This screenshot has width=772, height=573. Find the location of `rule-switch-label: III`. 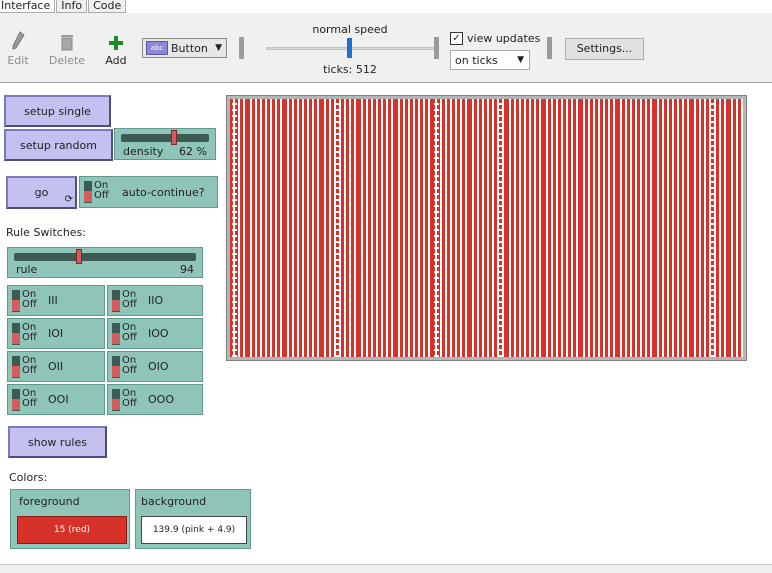

rule-switch-label: III is located at coordinates (53, 300).